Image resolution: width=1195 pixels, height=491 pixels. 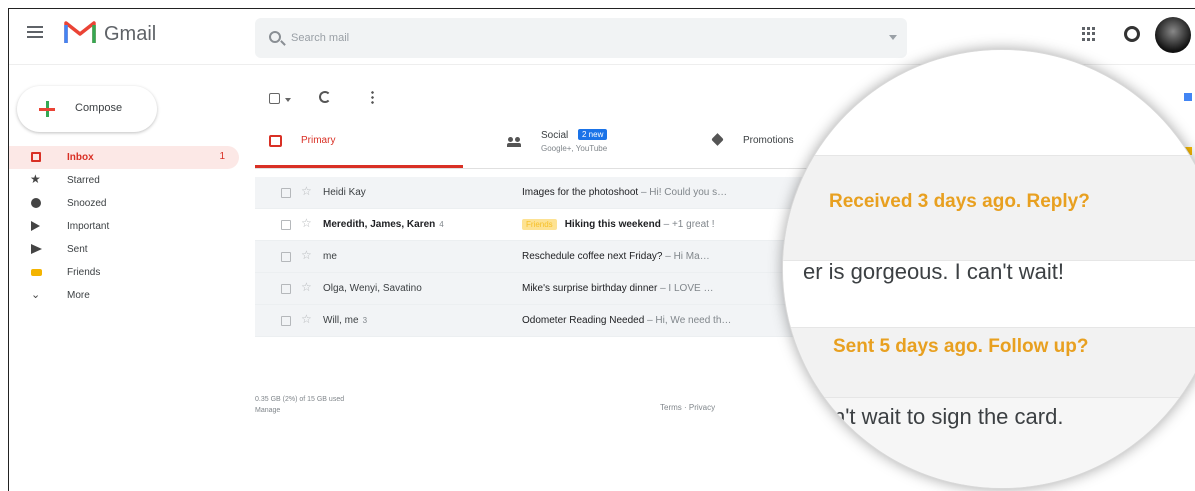 What do you see at coordinates (372, 97) in the screenshot?
I see `more-vert-icon` at bounding box center [372, 97].